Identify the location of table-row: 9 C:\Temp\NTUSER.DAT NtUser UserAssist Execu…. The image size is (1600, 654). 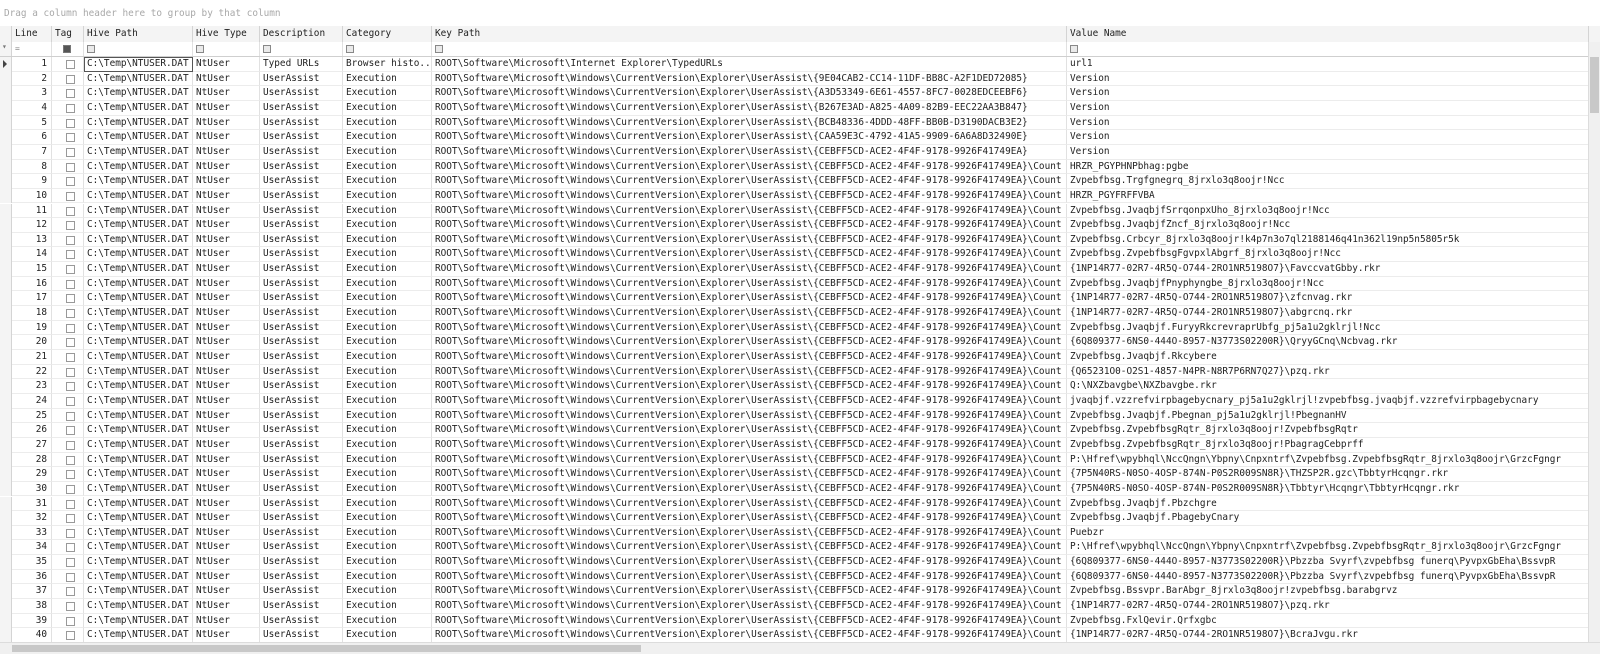
(800, 181).